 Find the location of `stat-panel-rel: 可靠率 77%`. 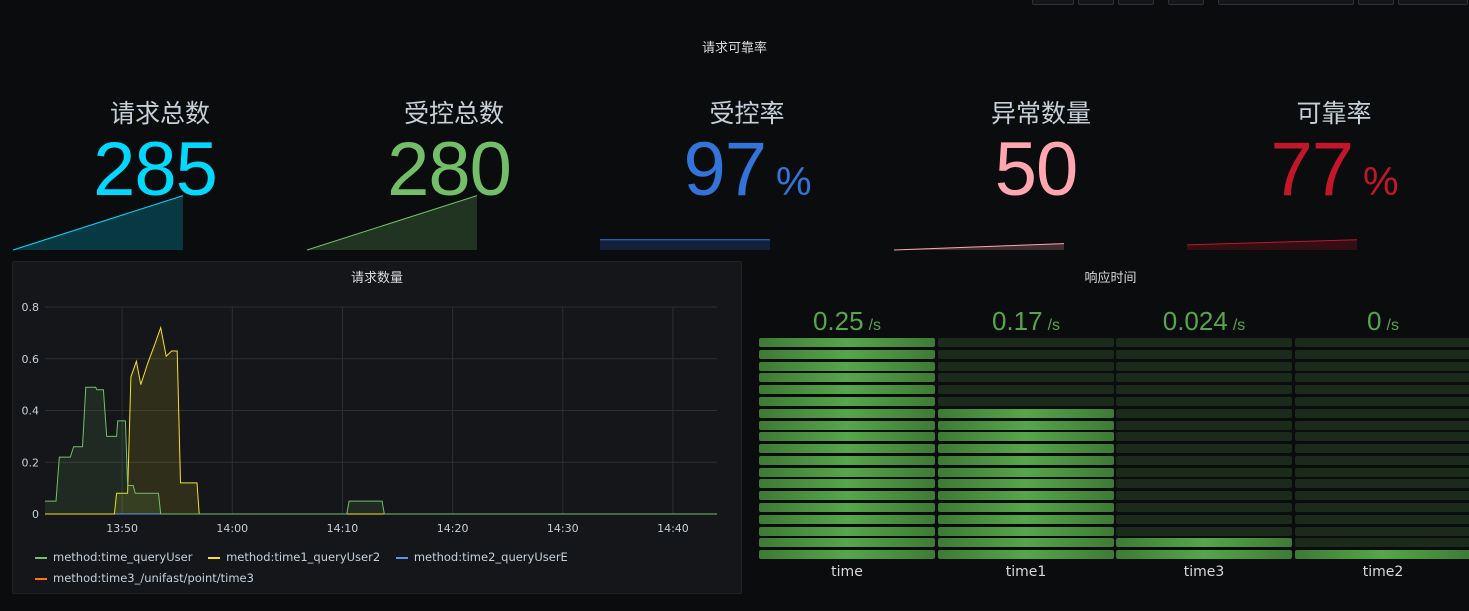

stat-panel-rel: 可靠率 77% is located at coordinates (1327, 169).